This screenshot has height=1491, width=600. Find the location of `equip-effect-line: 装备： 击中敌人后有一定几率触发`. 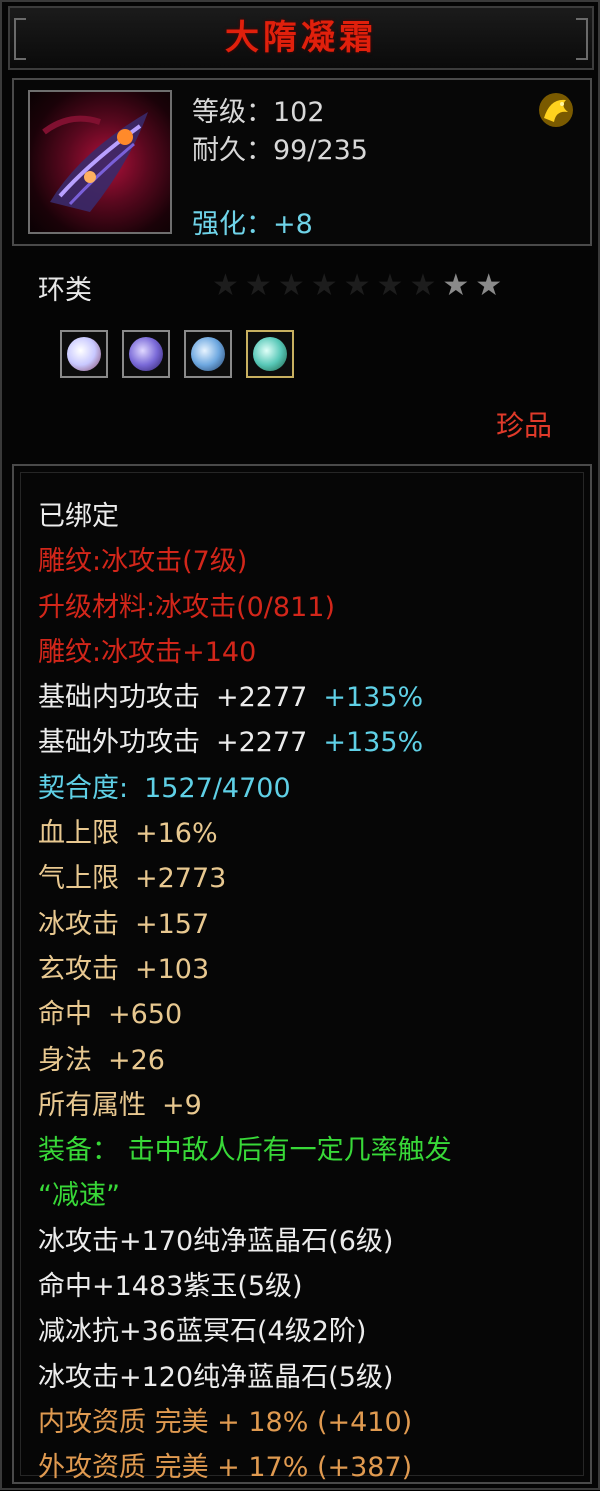

equip-effect-line: 装备： 击中敌人后有一定几率触发 is located at coordinates (245, 1151).